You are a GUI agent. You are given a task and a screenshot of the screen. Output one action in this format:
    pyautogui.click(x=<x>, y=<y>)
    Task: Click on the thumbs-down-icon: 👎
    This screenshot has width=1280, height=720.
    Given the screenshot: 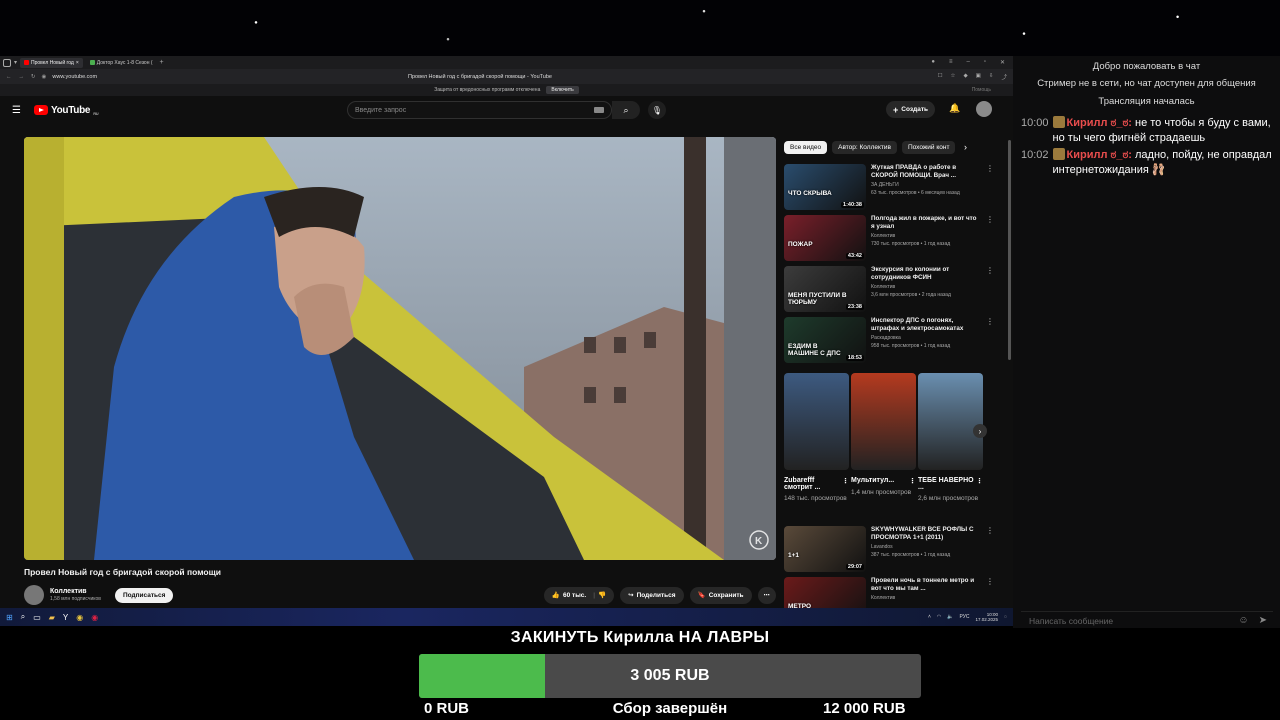 What is the action you would take?
    pyautogui.click(x=602, y=595)
    